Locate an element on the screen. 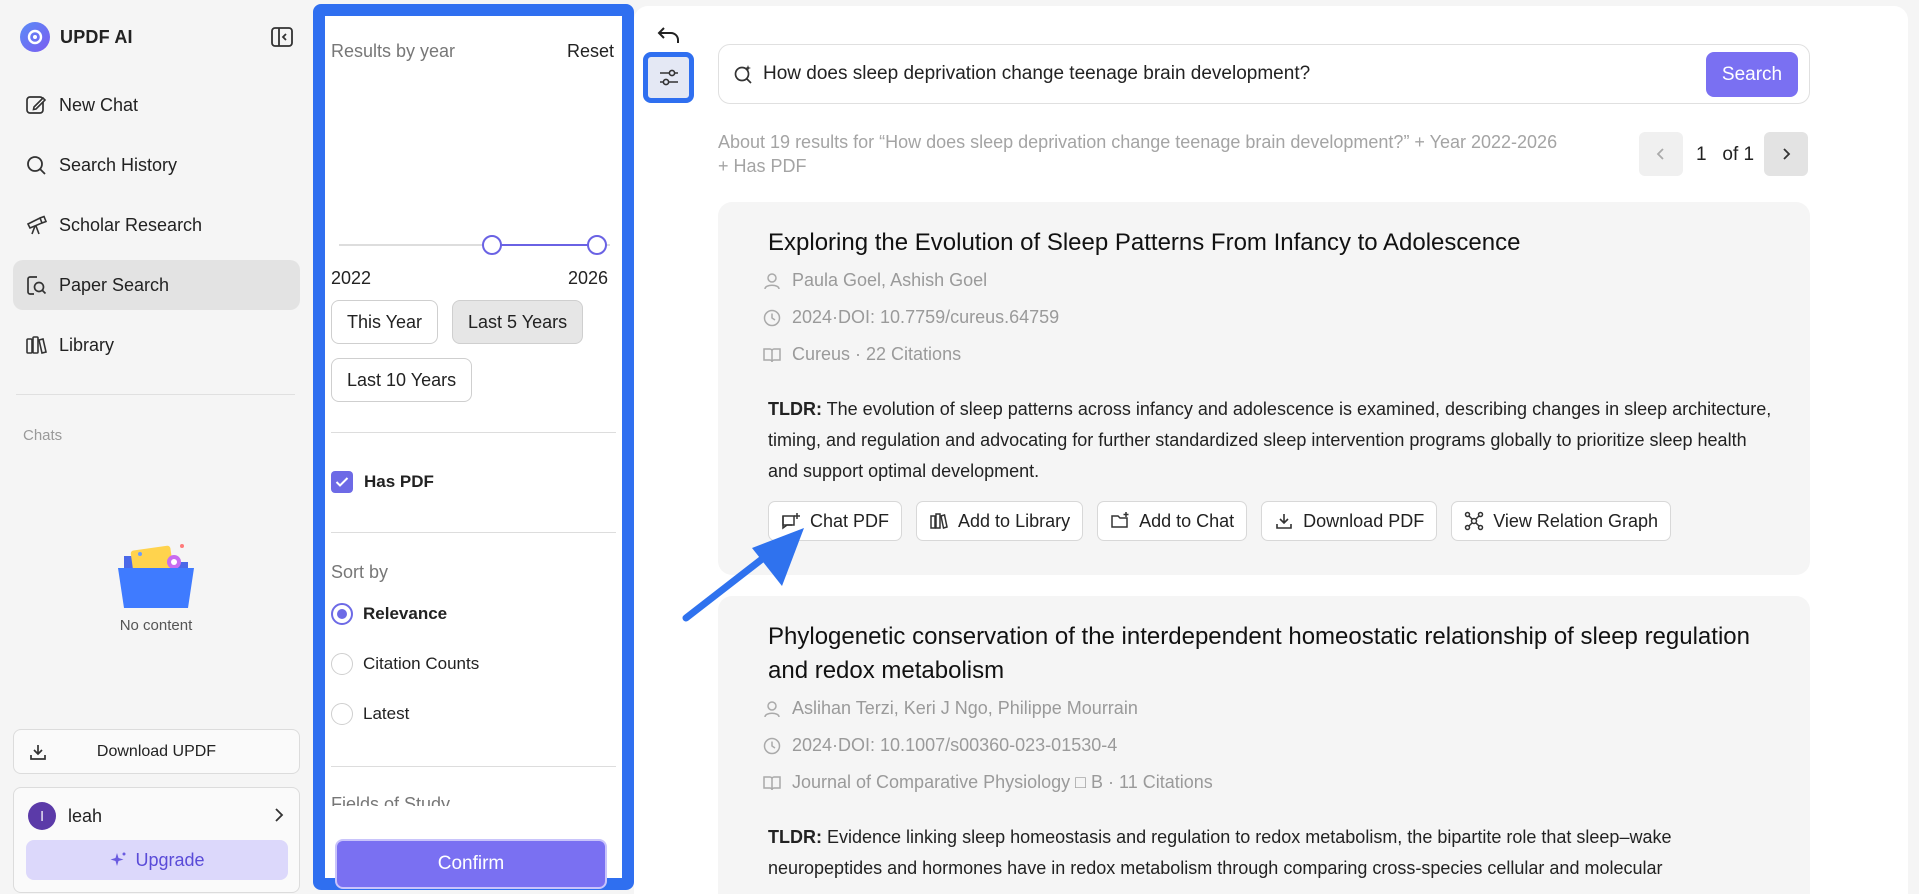  year-slider-min-handle is located at coordinates (492, 245).